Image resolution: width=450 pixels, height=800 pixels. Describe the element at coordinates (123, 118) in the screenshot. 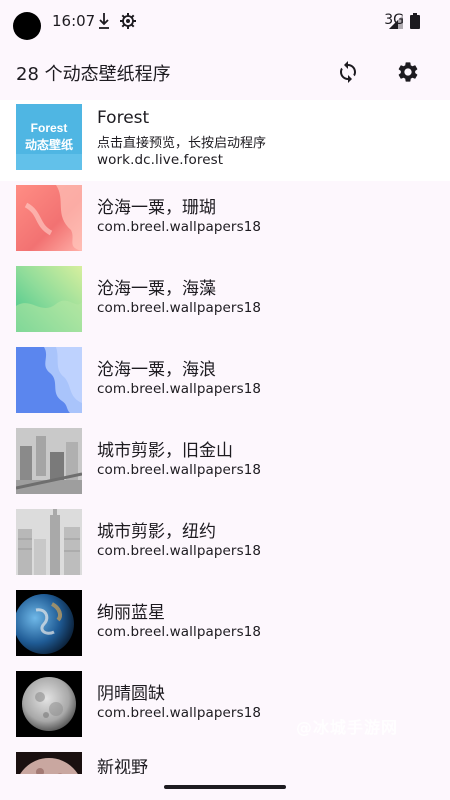

I see `wallpaper-name: Forest` at that location.